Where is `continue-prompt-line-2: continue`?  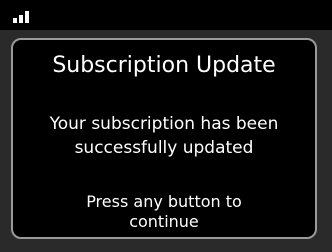
continue-prompt-line-2: continue is located at coordinates (164, 221).